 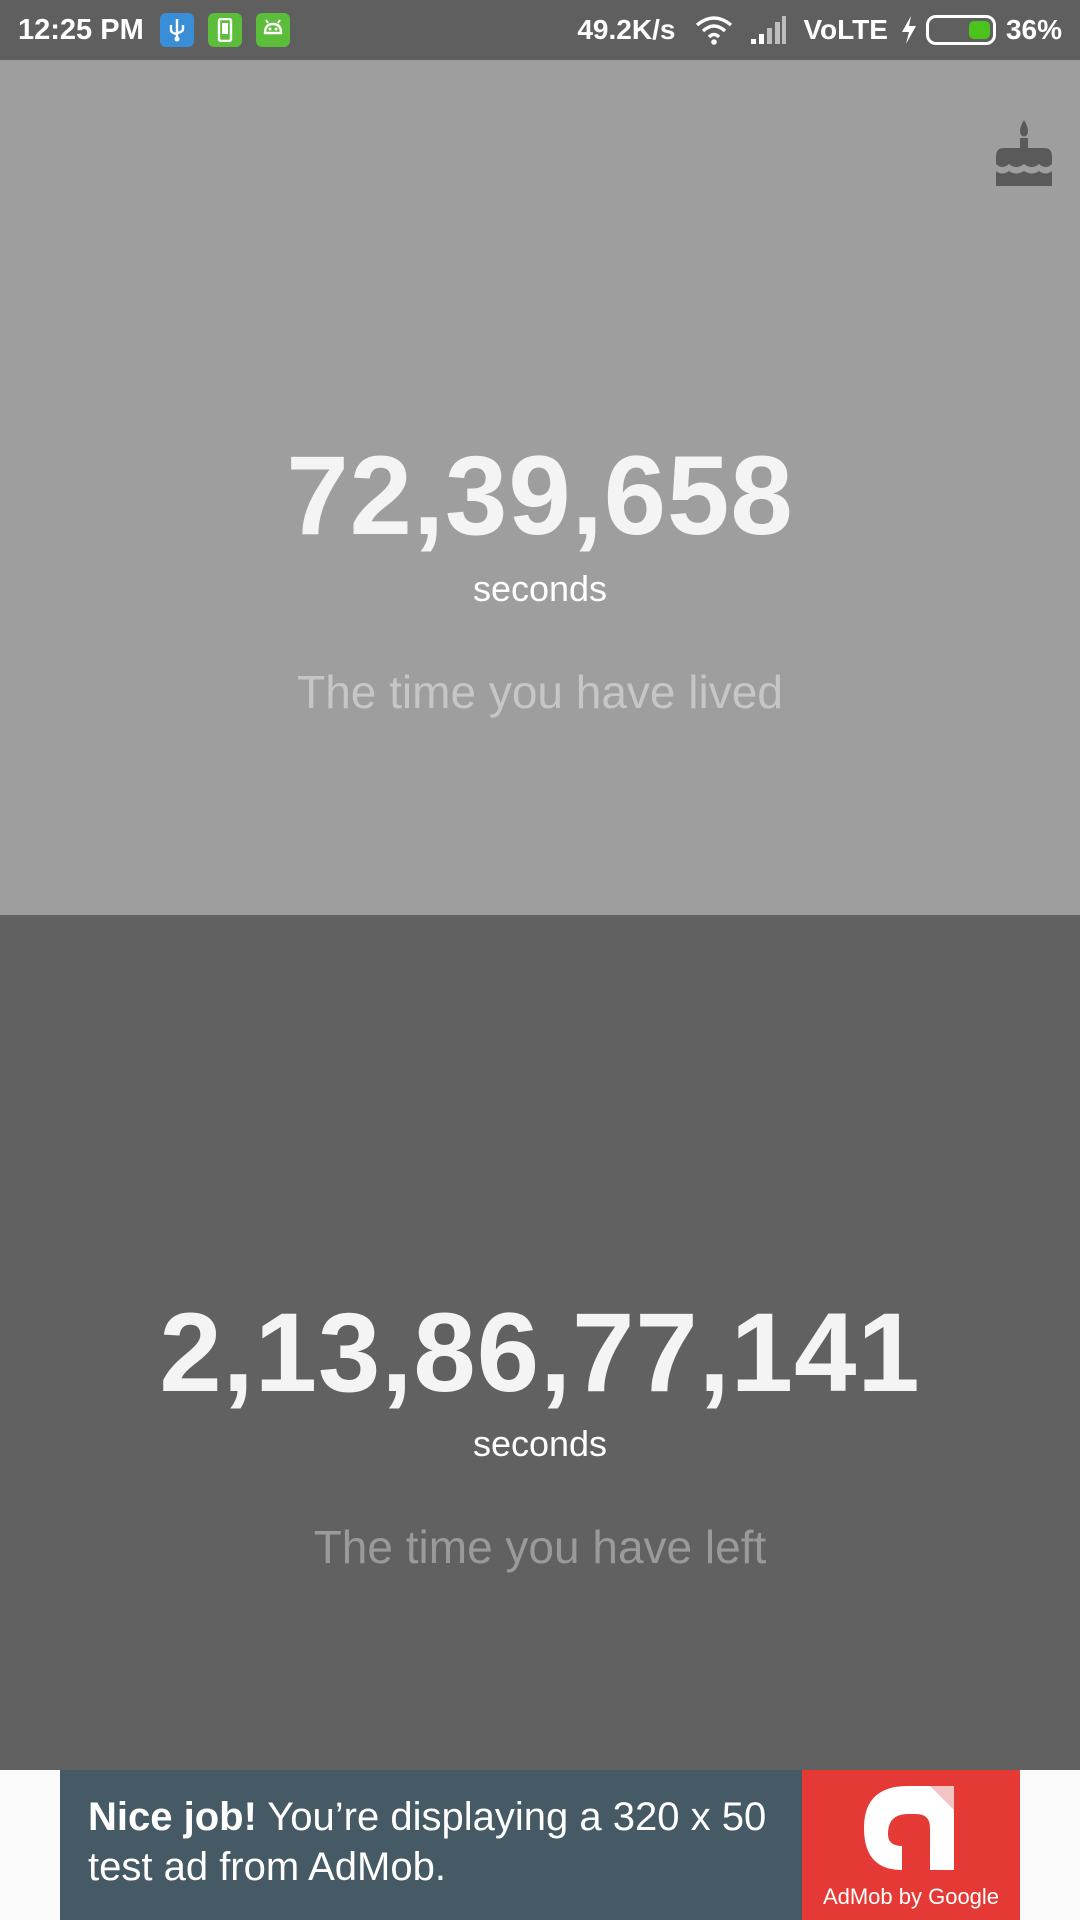 What do you see at coordinates (511, 1817) in the screenshot?
I see `ad-body-line1: You’re displaying a 320 x 50` at bounding box center [511, 1817].